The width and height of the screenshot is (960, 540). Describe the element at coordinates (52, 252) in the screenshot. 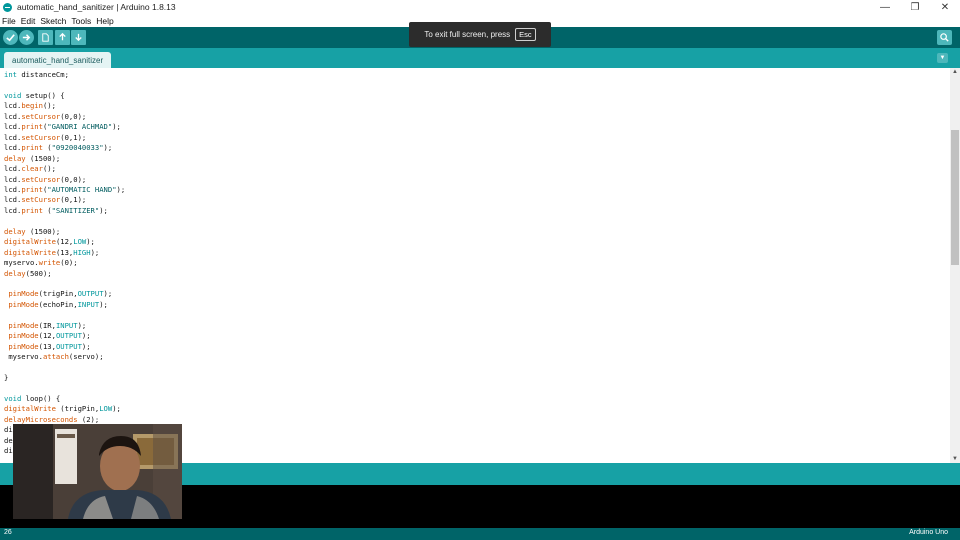

I see `code-line: digitalWrite(13,HIGH);` at that location.